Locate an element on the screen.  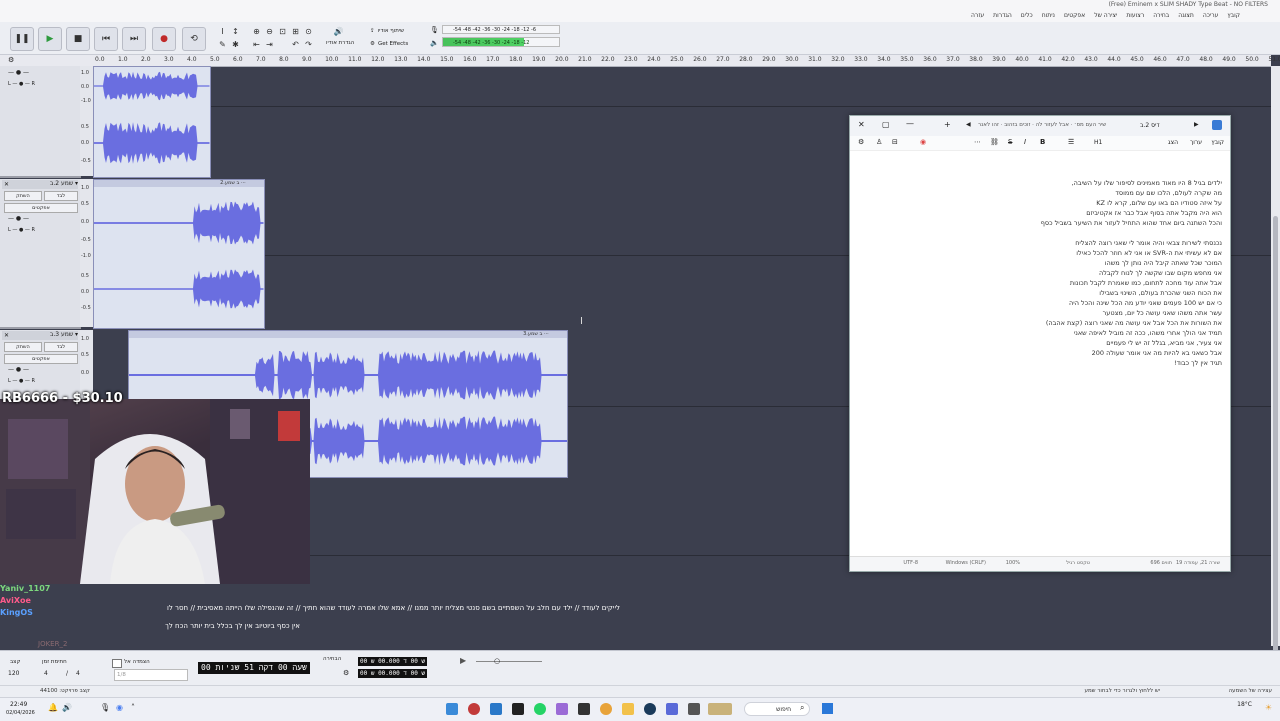
track-1-clip is located at coordinates (152, 122).